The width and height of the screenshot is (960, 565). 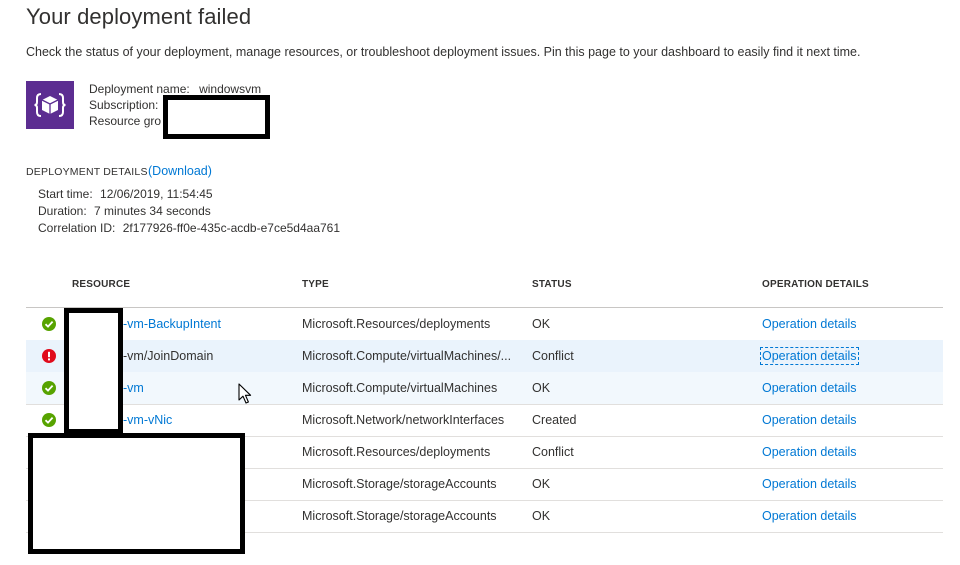 I want to click on resource-status: Created, so click(x=554, y=420).